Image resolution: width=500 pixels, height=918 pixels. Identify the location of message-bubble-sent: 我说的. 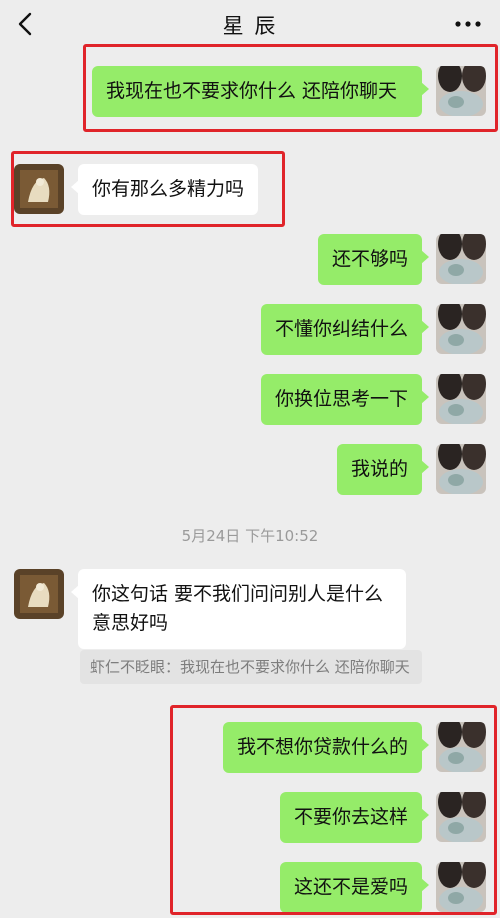
(383, 469).